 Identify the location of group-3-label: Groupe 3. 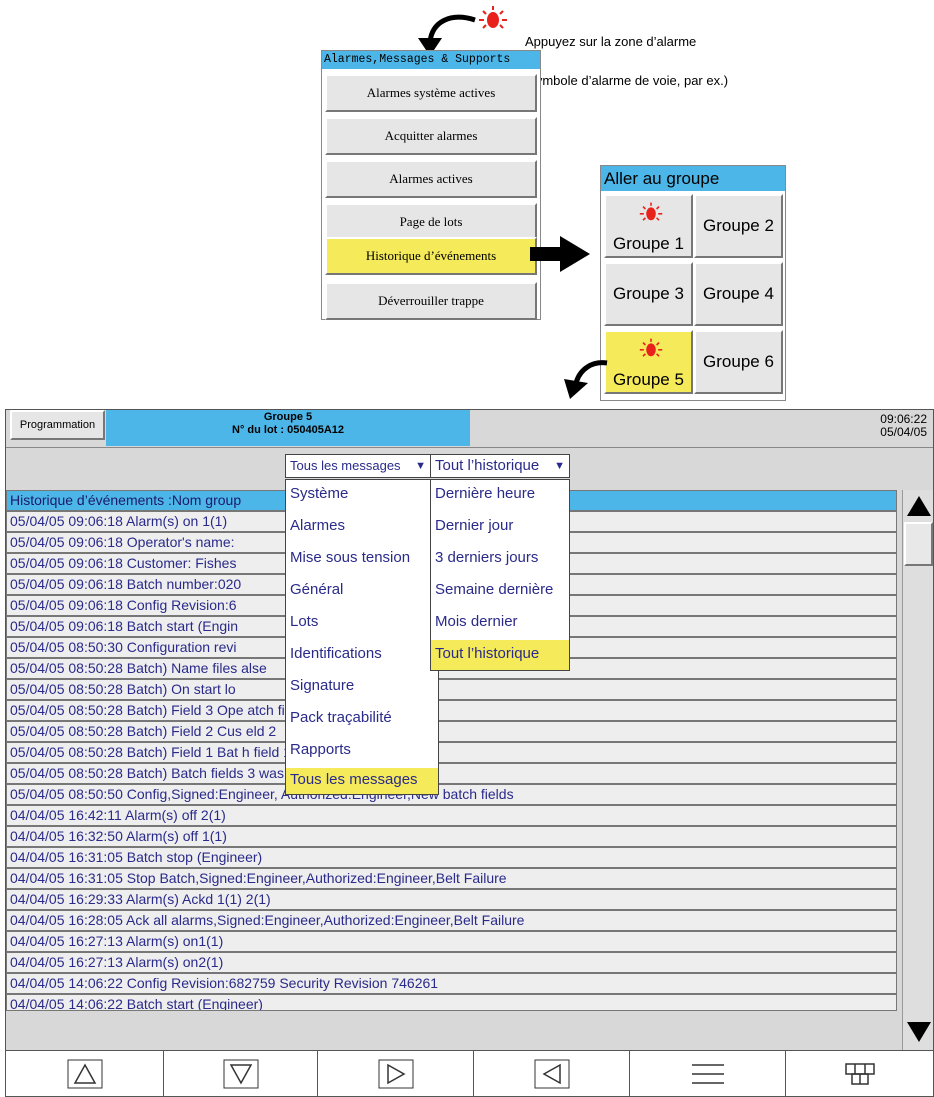
(648, 293).